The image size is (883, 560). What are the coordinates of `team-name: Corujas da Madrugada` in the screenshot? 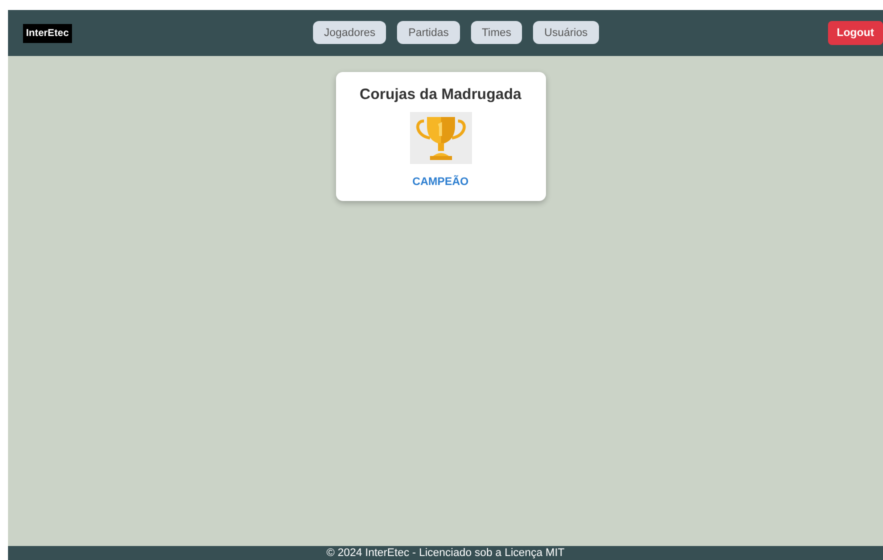 It's located at (441, 94).